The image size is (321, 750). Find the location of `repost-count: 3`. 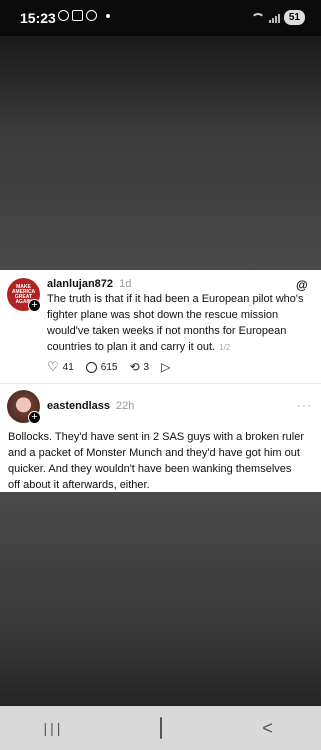

repost-count: 3 is located at coordinates (146, 367).